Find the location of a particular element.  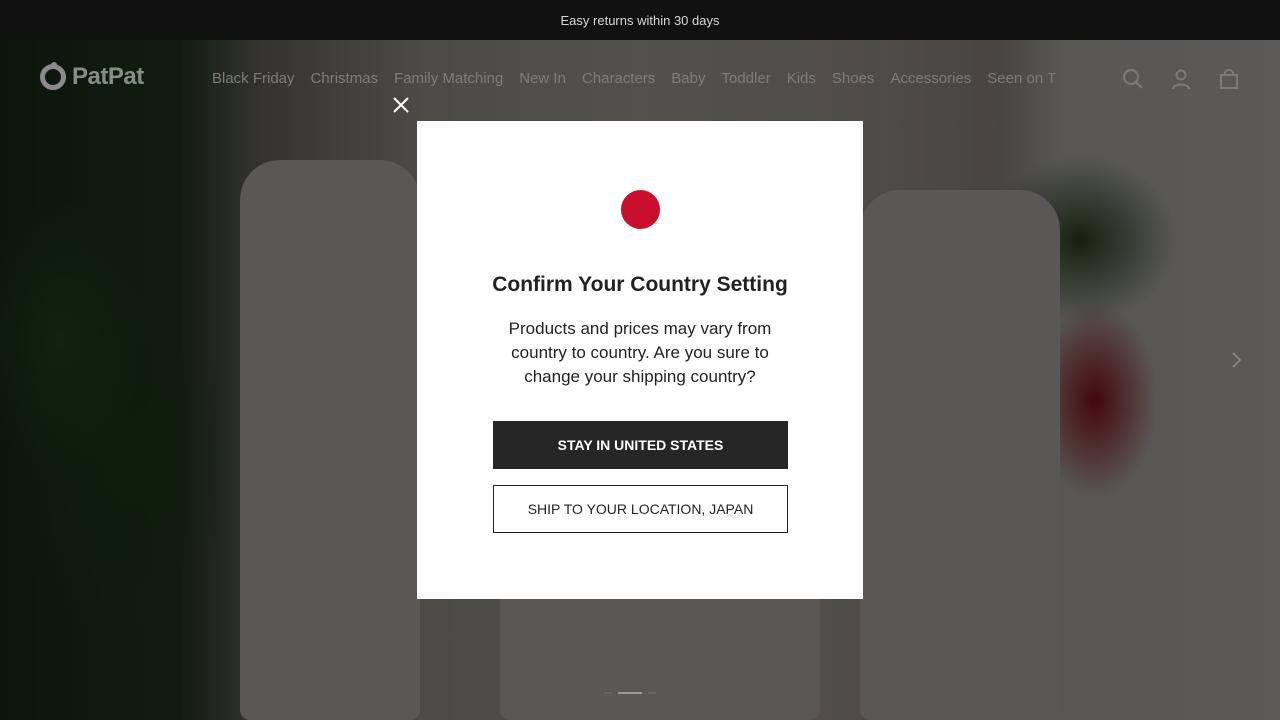

bag-icon is located at coordinates (1229, 79).